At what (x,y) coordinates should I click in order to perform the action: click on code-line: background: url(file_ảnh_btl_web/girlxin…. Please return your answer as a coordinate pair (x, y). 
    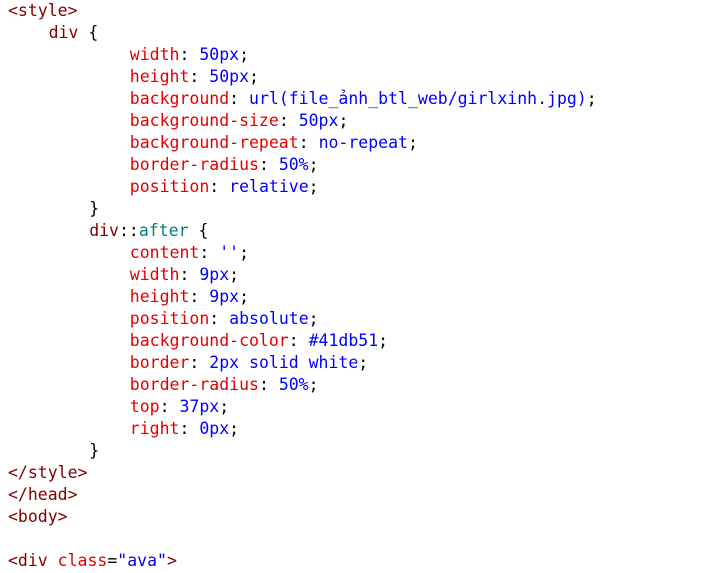
    Looking at the image, I should click on (361, 99).